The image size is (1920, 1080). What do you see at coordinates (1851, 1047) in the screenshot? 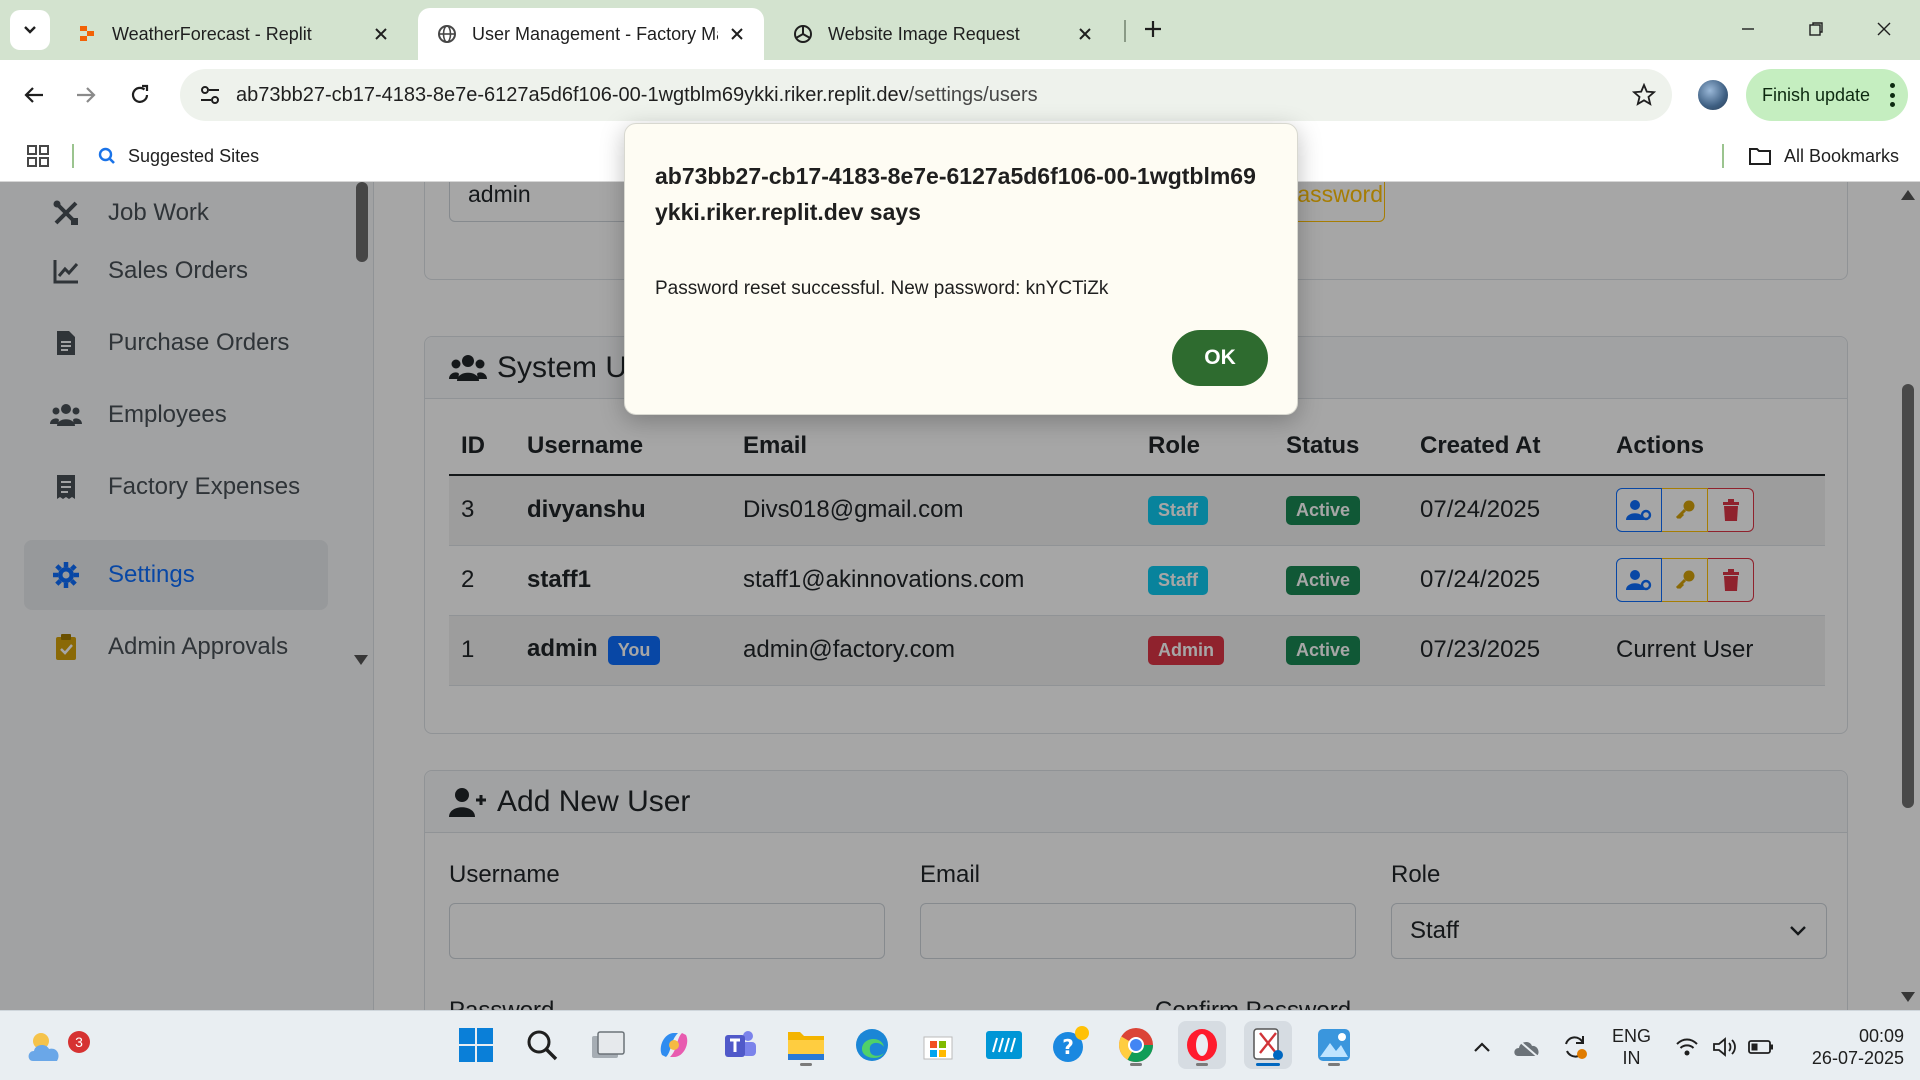
I see `clock: 00:09 26-07-2025` at bounding box center [1851, 1047].